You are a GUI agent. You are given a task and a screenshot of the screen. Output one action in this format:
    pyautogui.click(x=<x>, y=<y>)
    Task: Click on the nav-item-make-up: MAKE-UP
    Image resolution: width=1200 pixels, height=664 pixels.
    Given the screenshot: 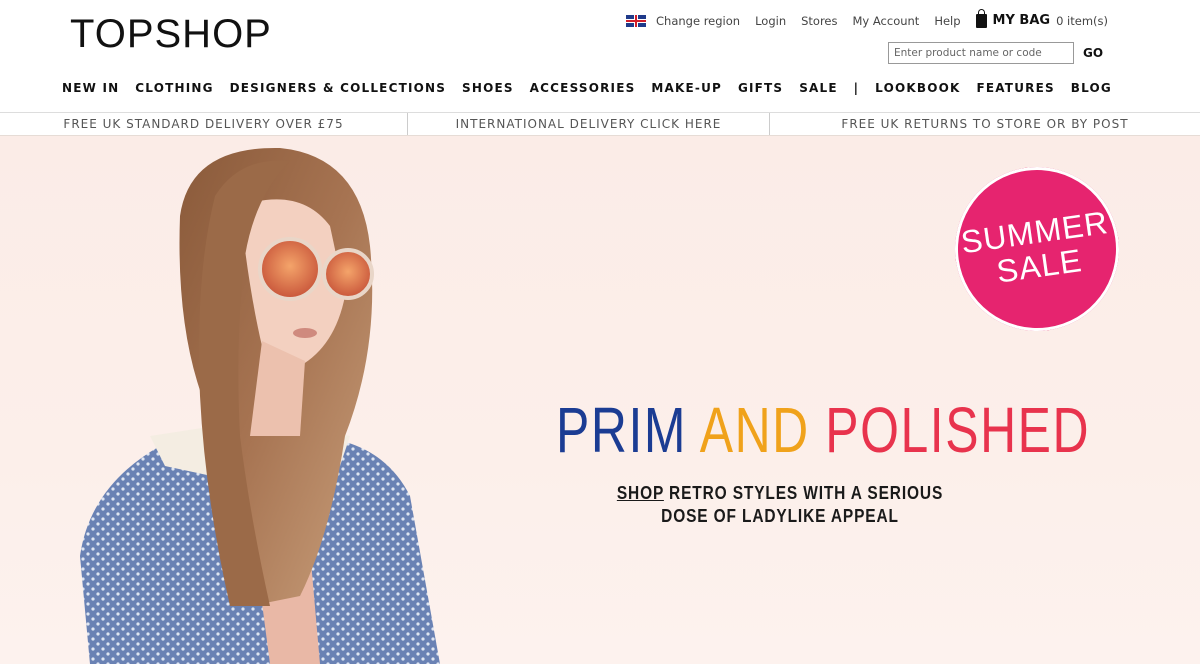 What is the action you would take?
    pyautogui.click(x=686, y=88)
    